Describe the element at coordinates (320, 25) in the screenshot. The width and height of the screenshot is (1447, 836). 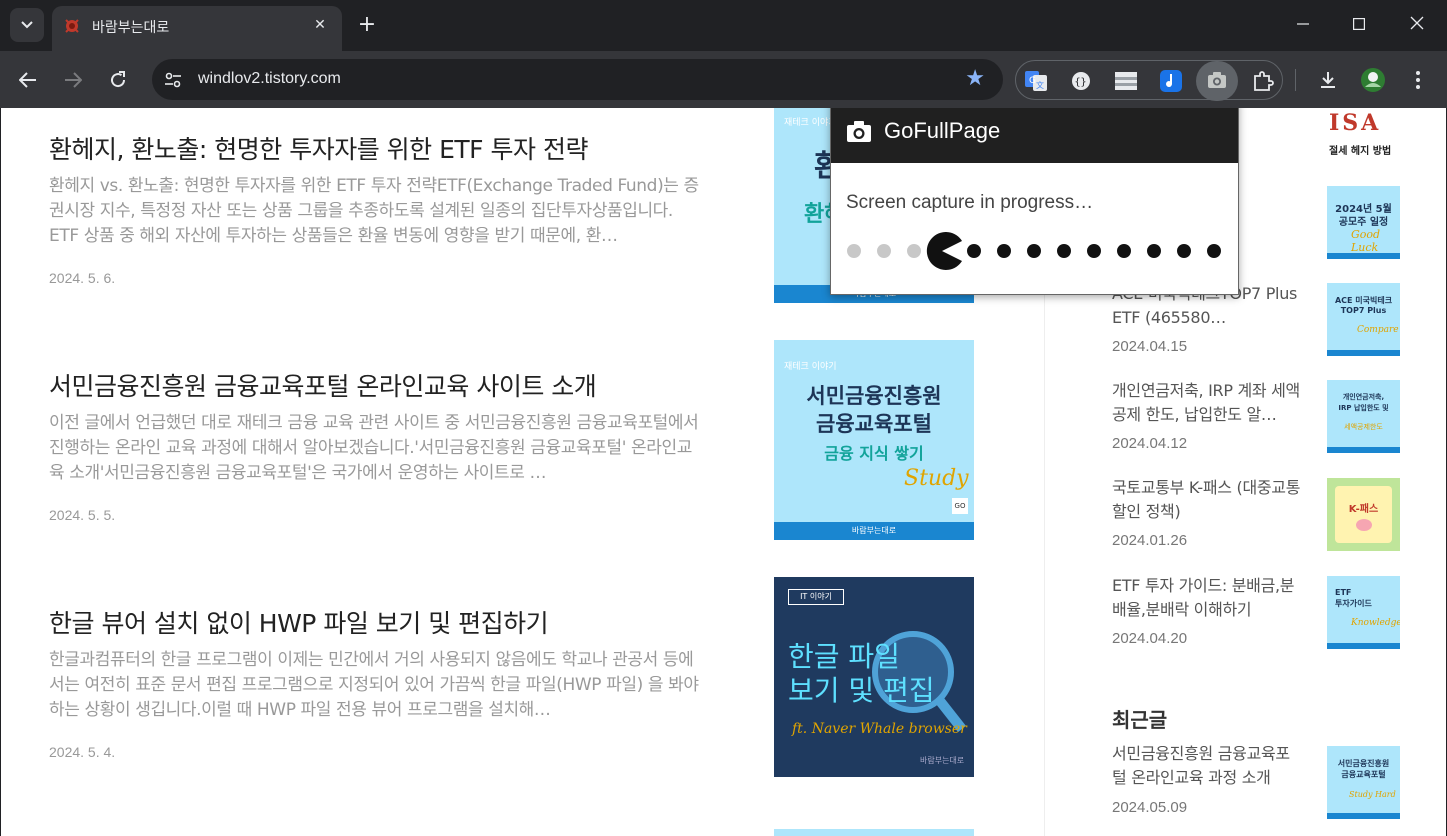
I see `tab-close-icon: ✕` at that location.